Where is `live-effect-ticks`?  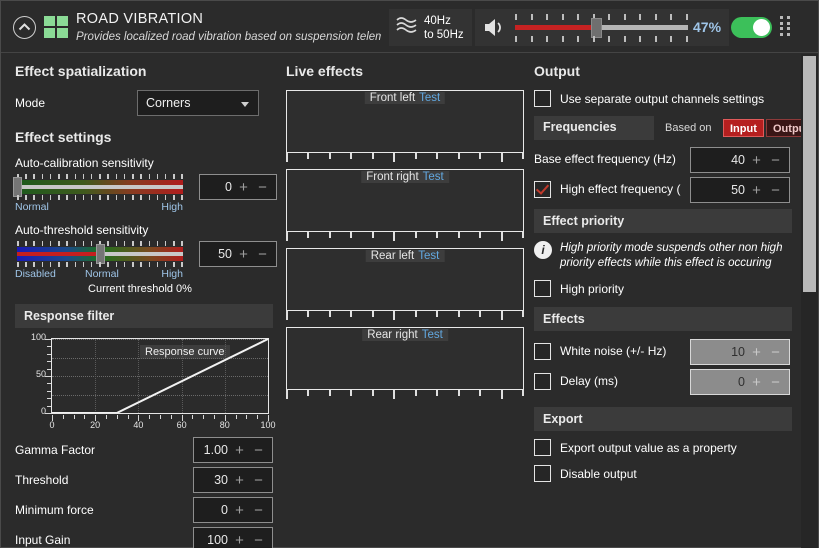
live-effect-ticks is located at coordinates (405, 315).